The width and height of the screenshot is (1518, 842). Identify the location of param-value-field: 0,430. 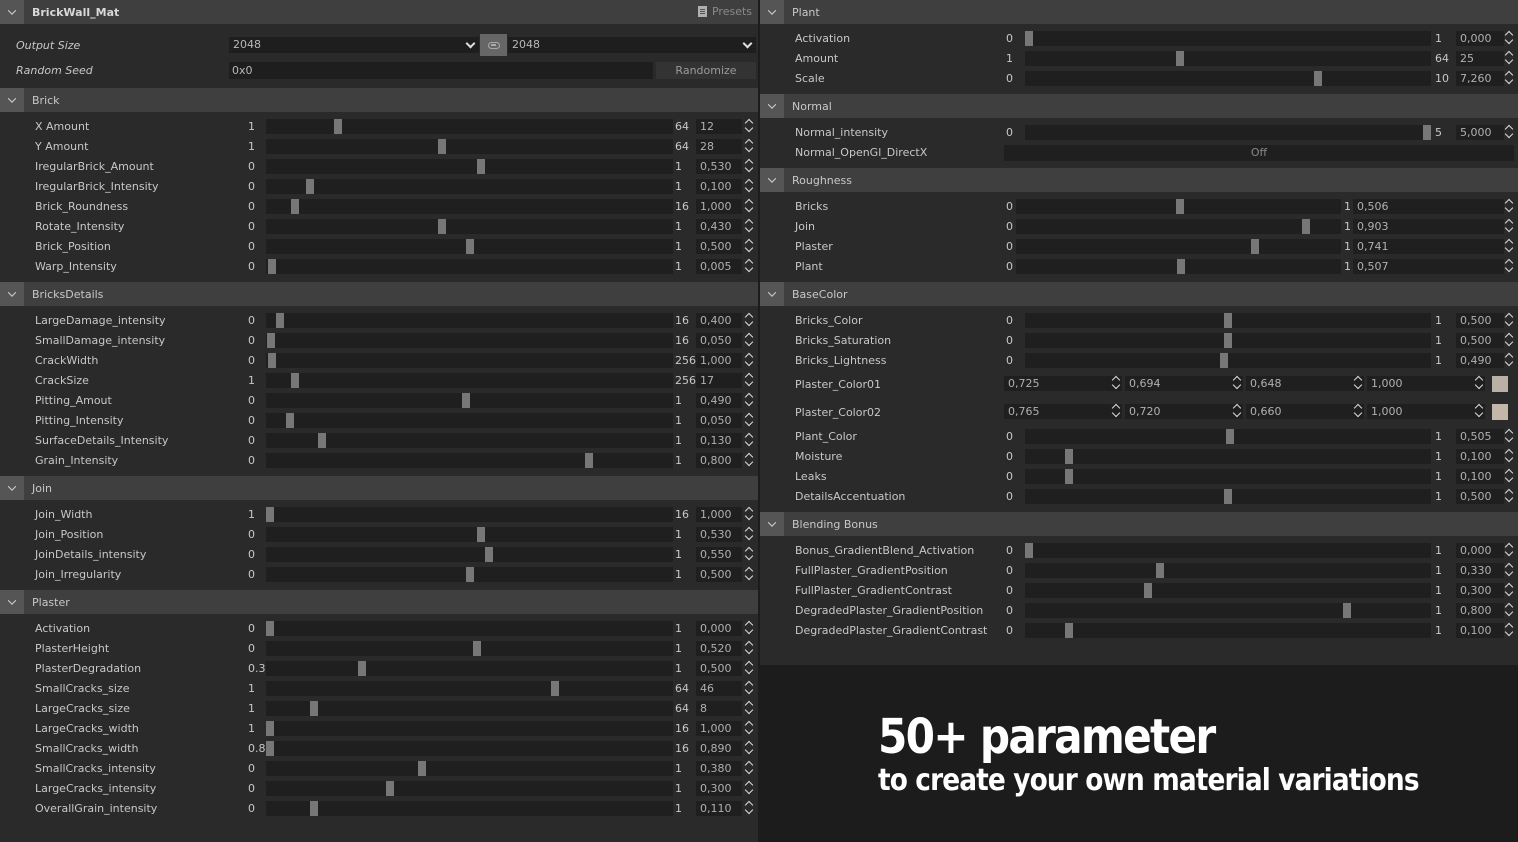
(719, 226).